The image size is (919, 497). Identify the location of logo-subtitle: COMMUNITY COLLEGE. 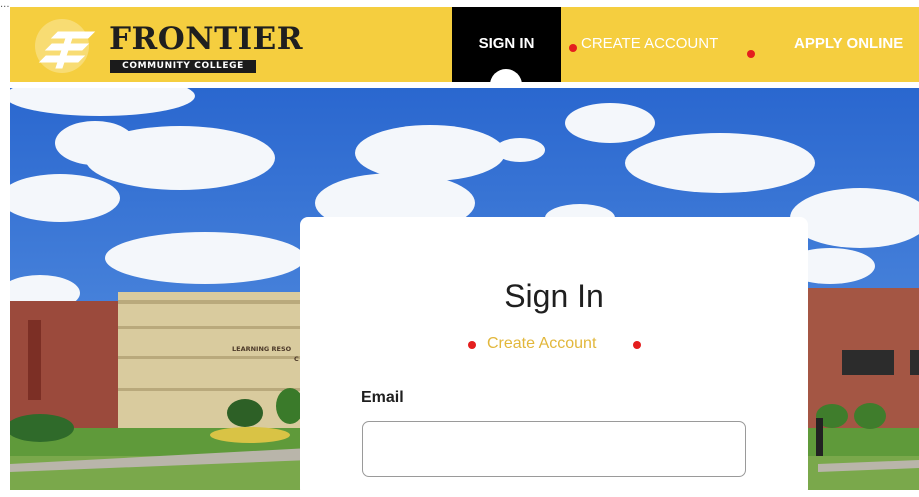
(183, 66).